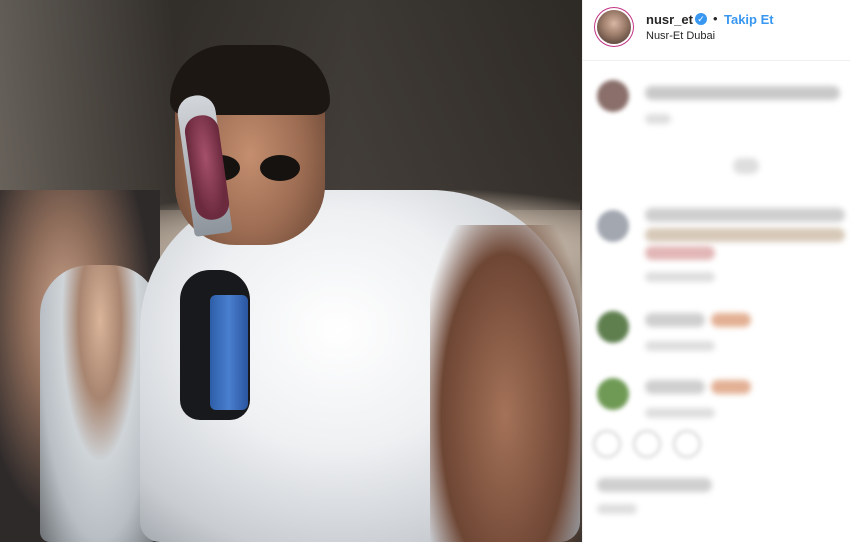 This screenshot has height=542, width=850. What do you see at coordinates (614, 27) in the screenshot?
I see `profile-avatar` at bounding box center [614, 27].